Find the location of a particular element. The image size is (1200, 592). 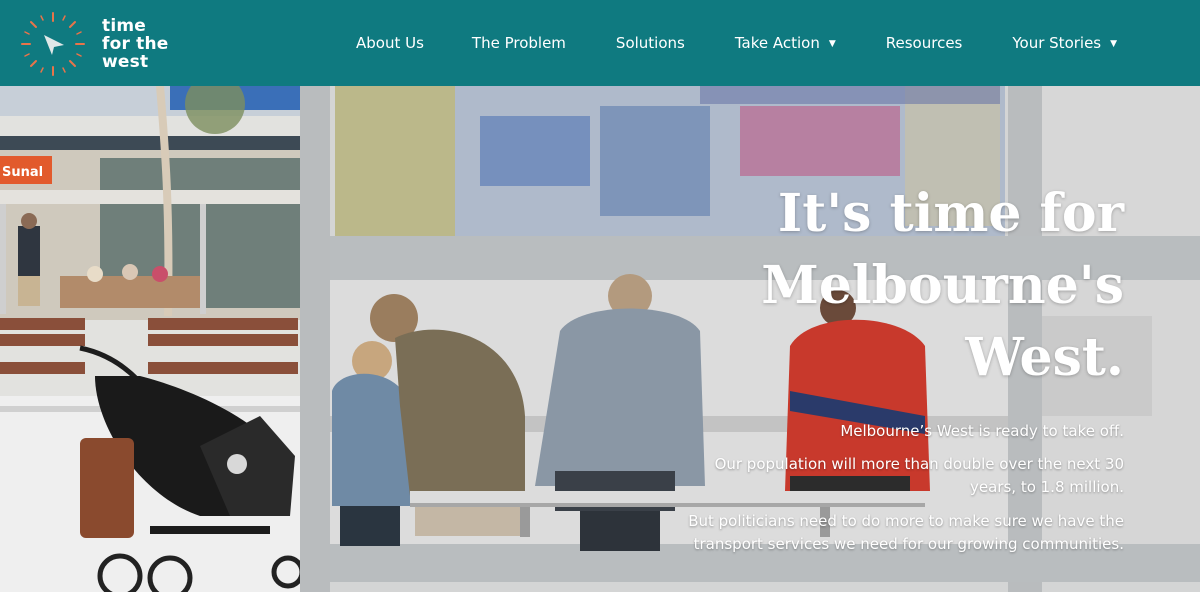

hero-headline-line-2: Melbourne's is located at coordinates (942, 285).